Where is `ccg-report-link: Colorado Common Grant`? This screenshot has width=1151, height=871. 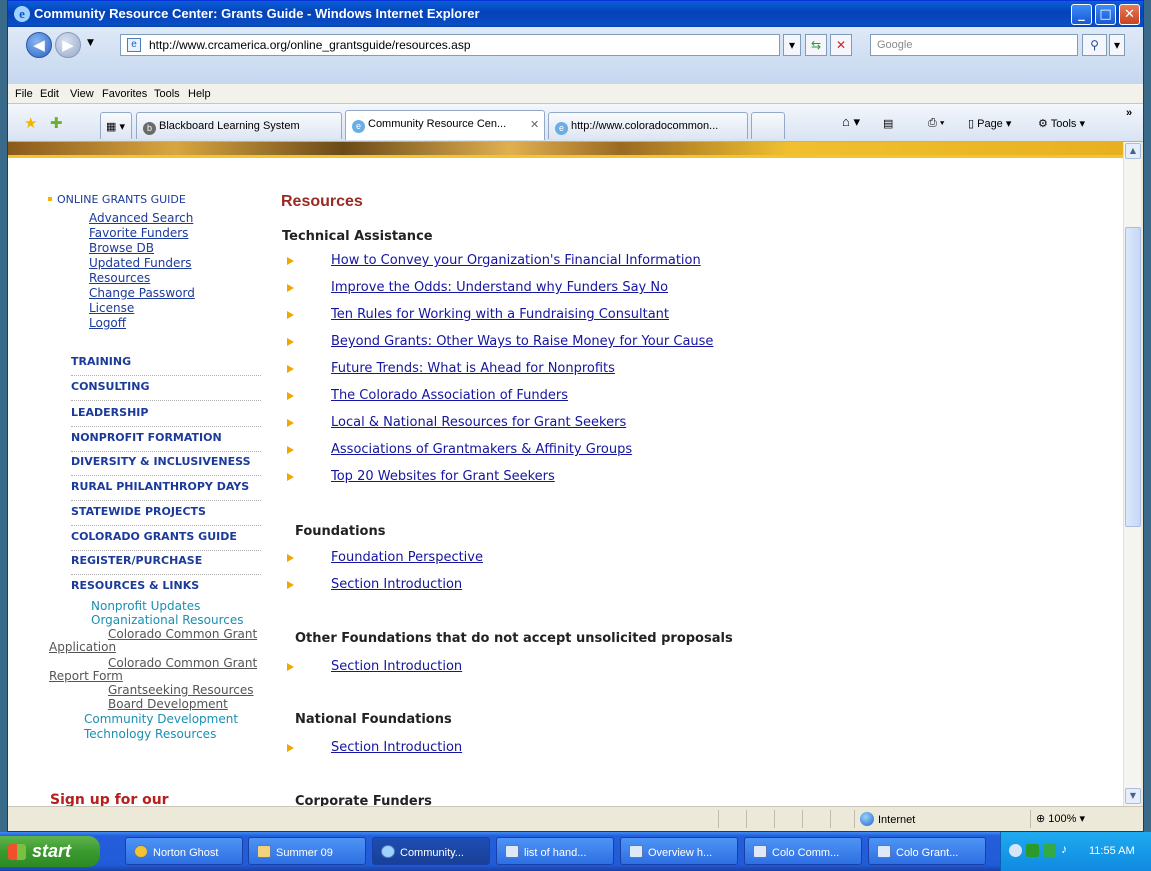 ccg-report-link: Colorado Common Grant is located at coordinates (182, 663).